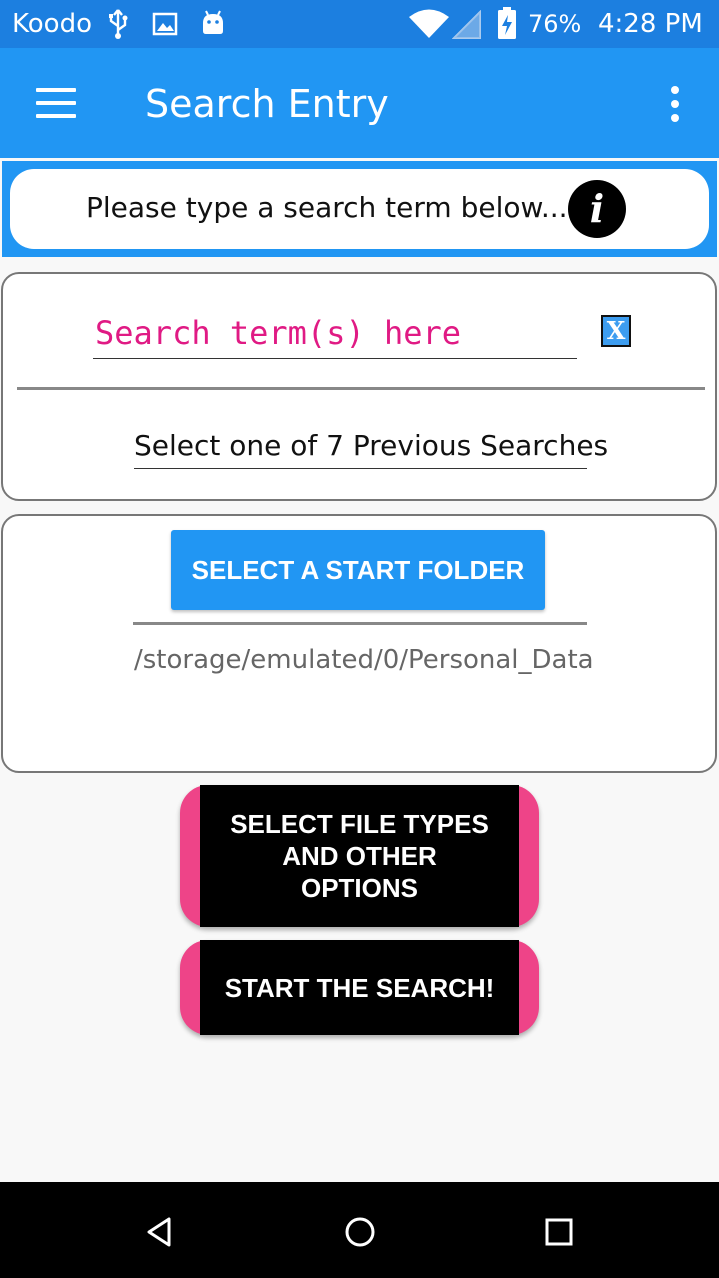 The image size is (719, 1278). What do you see at coordinates (371, 449) in the screenshot?
I see `previous-searches-dropdown: Select one of 7 Previous Searches` at bounding box center [371, 449].